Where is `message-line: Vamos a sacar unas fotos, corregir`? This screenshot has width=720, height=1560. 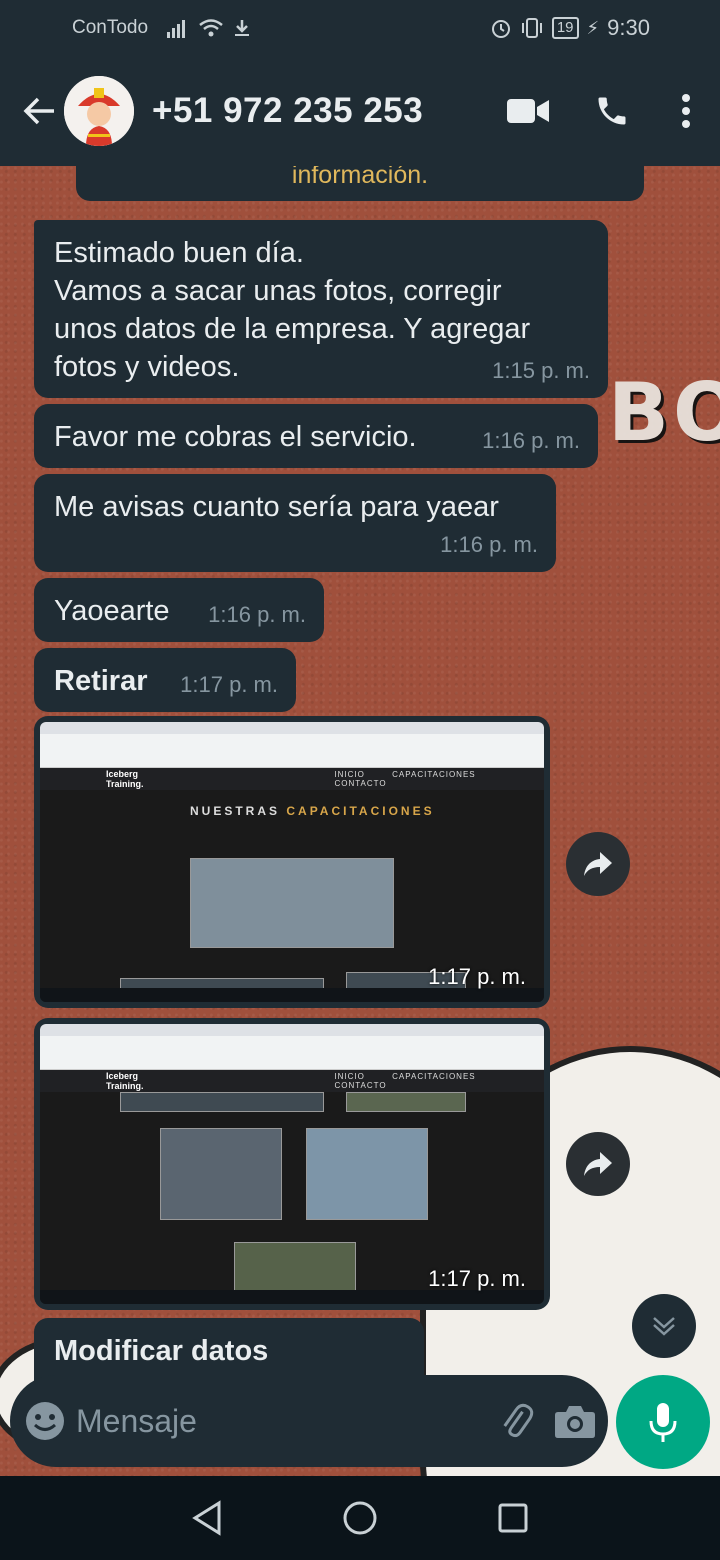
message-line: Vamos a sacar unas fotos, corregir is located at coordinates (278, 291).